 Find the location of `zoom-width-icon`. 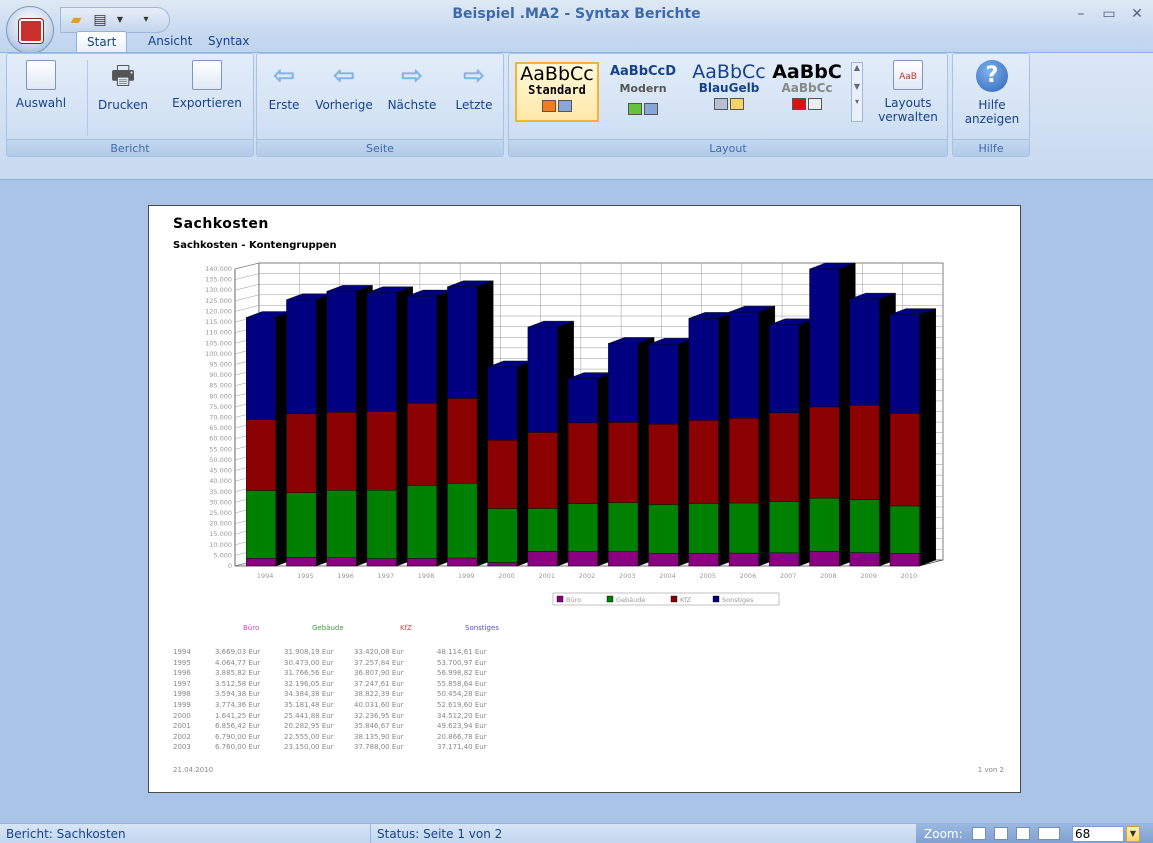

zoom-width-icon is located at coordinates (1001, 833).